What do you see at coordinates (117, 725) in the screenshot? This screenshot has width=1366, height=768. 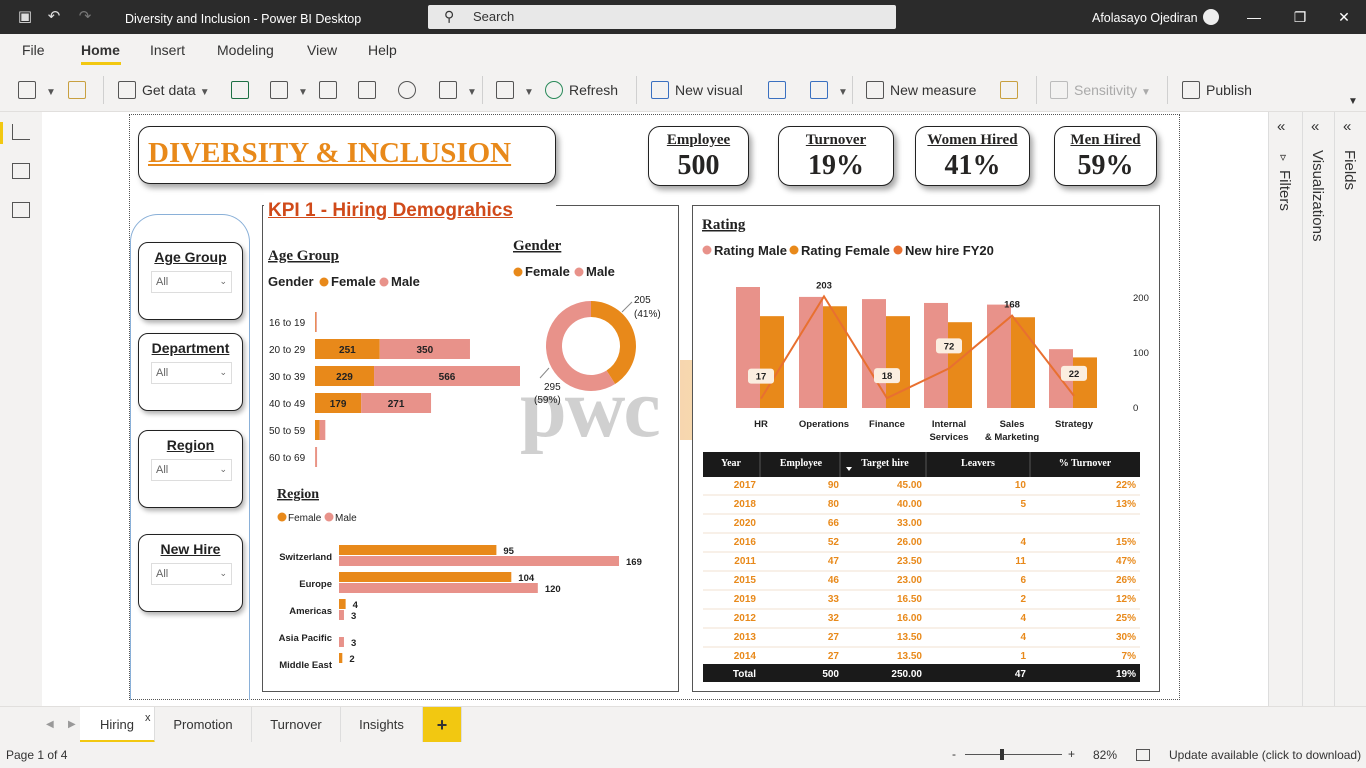 I see `tab-hiring: Hiring` at bounding box center [117, 725].